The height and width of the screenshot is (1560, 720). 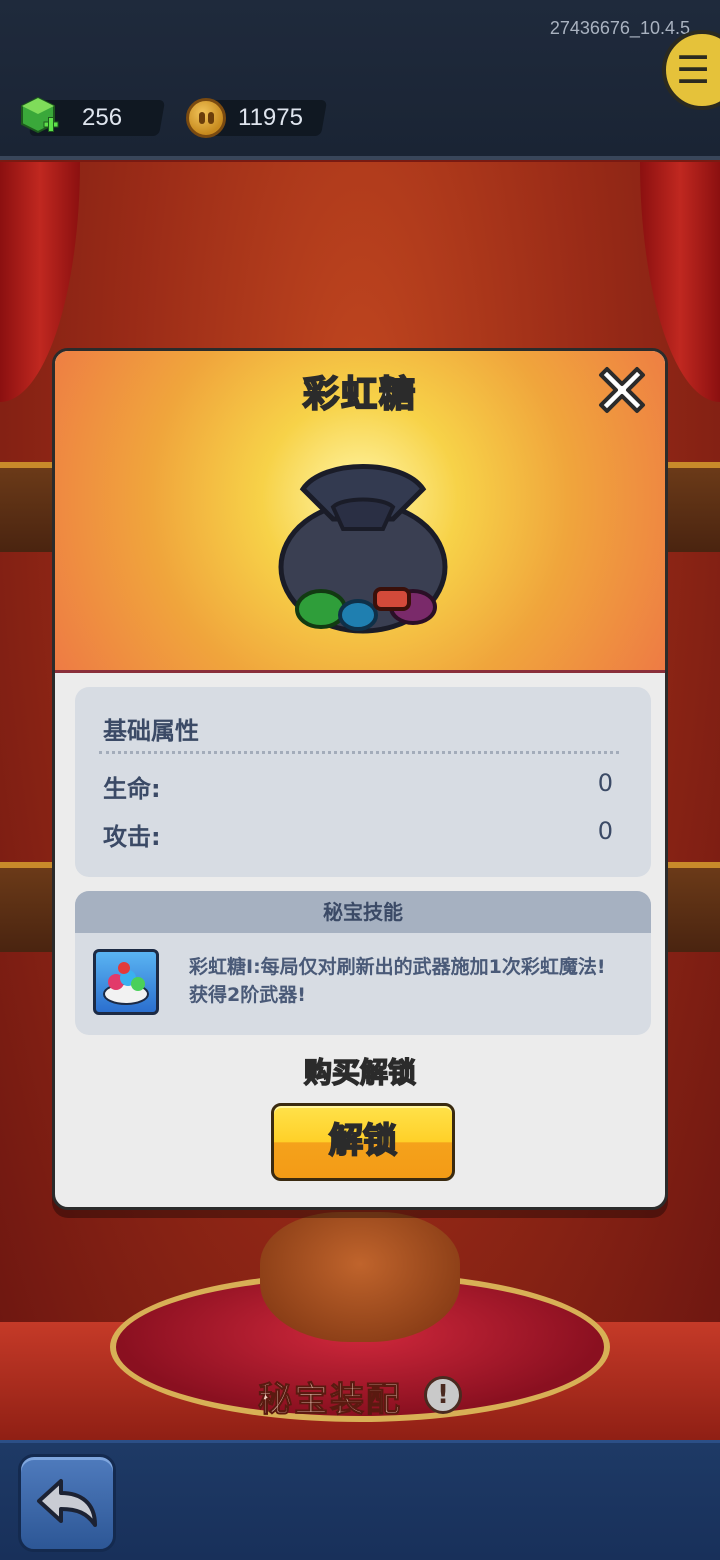 I want to click on gem-count: 256, so click(x=102, y=117).